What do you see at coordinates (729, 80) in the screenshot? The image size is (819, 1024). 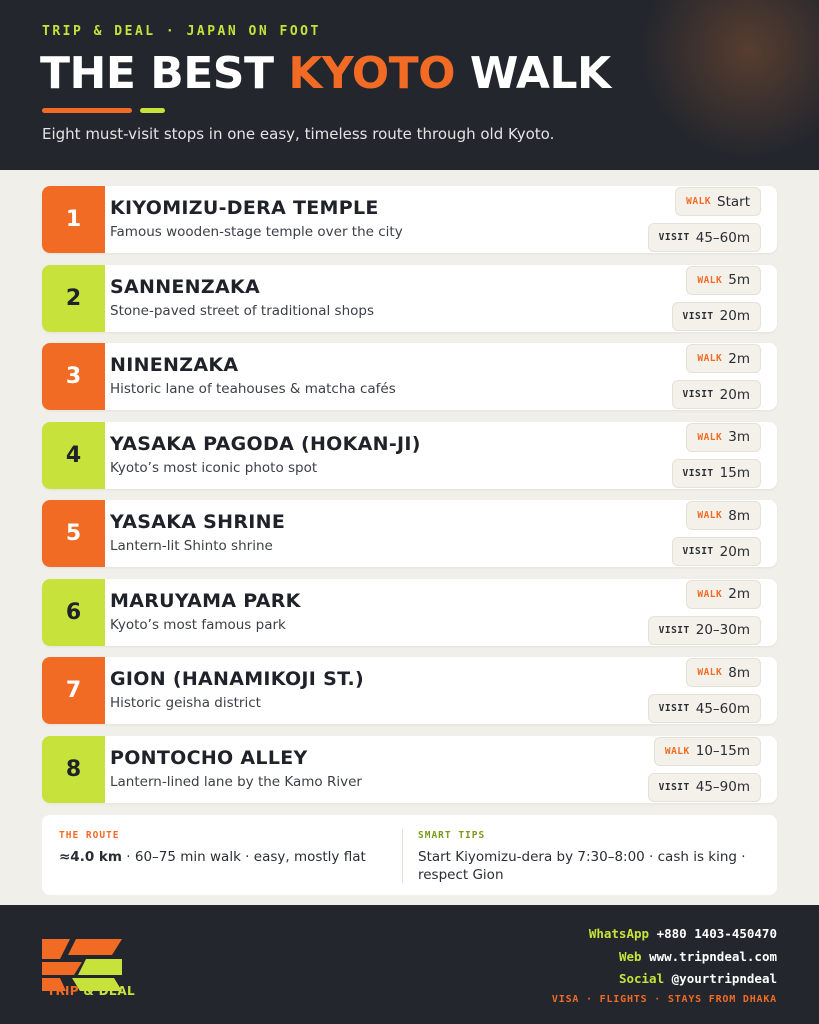 I see `header-glow` at bounding box center [729, 80].